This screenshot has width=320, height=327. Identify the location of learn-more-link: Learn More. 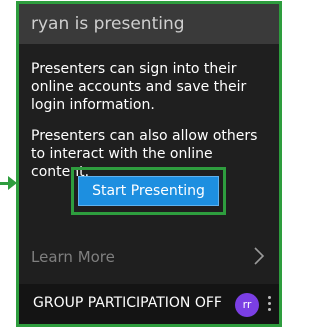
(149, 256).